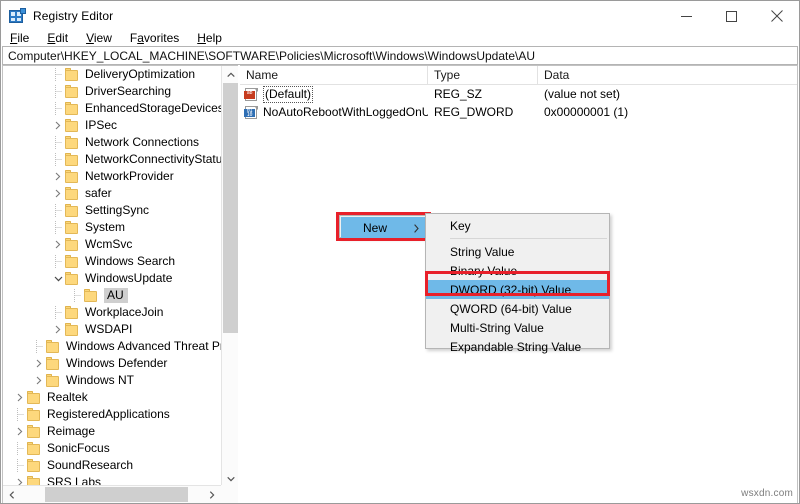  I want to click on tree-item-windows-search: Windows Search, so click(112, 261).